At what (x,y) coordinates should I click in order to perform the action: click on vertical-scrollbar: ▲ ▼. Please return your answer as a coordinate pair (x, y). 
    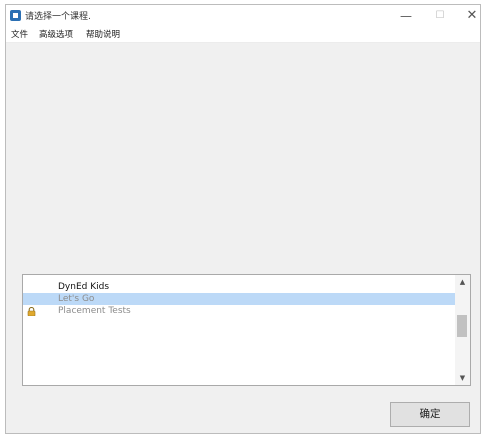
    Looking at the image, I should click on (462, 330).